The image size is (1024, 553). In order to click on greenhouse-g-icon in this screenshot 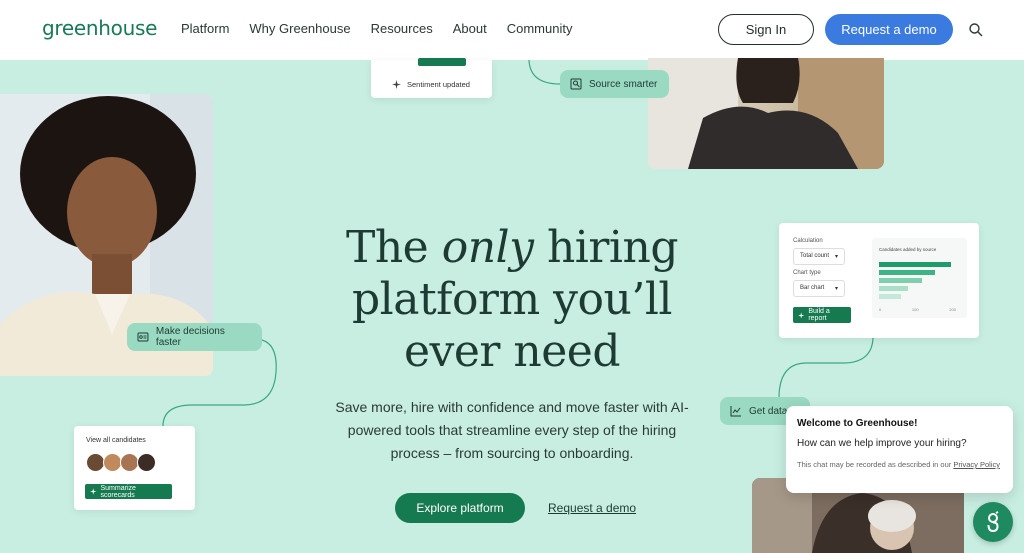, I will do `click(993, 522)`.